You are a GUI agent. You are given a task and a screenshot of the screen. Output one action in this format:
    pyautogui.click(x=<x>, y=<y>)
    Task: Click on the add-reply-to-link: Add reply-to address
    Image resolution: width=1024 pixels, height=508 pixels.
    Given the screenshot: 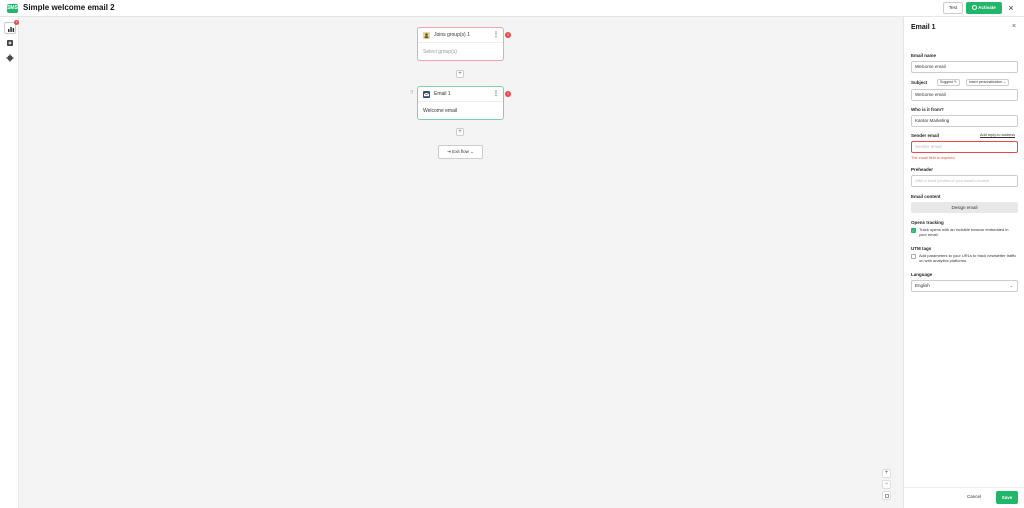 What is the action you would take?
    pyautogui.click(x=997, y=135)
    